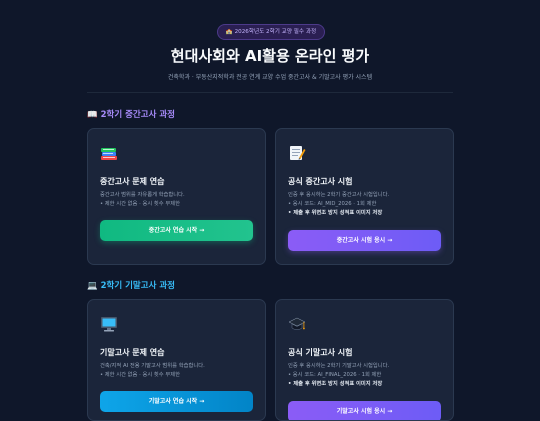 The height and width of the screenshot is (421, 540). What do you see at coordinates (298, 153) in the screenshot?
I see `memo-icon` at bounding box center [298, 153].